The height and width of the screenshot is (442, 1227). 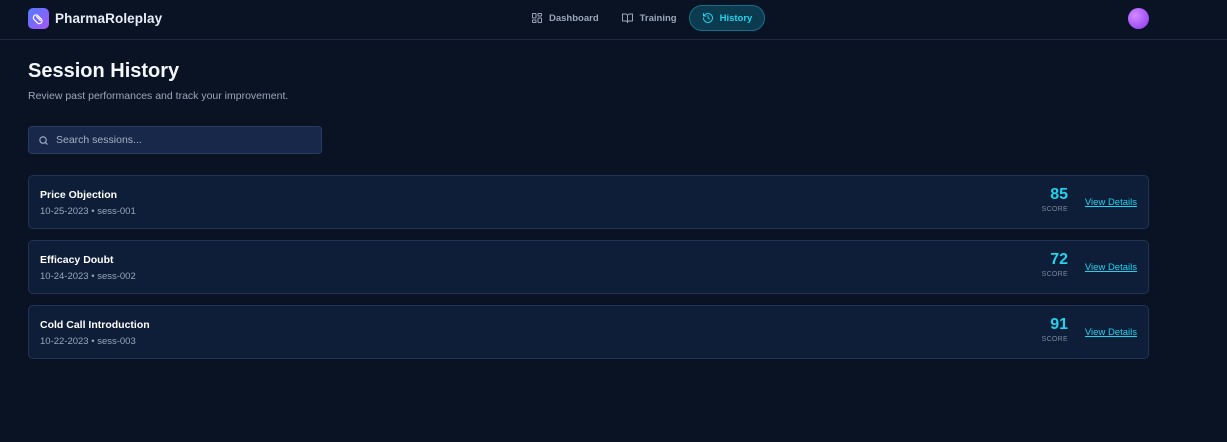 I want to click on brand: PharmaRoleplay, so click(x=95, y=18).